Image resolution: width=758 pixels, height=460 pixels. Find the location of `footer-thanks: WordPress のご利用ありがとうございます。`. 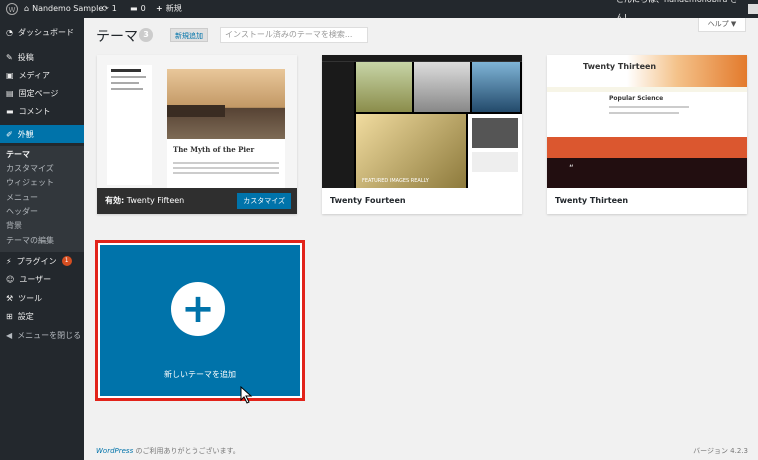

footer-thanks: WordPress のご利用ありがとうございます。 is located at coordinates (168, 451).